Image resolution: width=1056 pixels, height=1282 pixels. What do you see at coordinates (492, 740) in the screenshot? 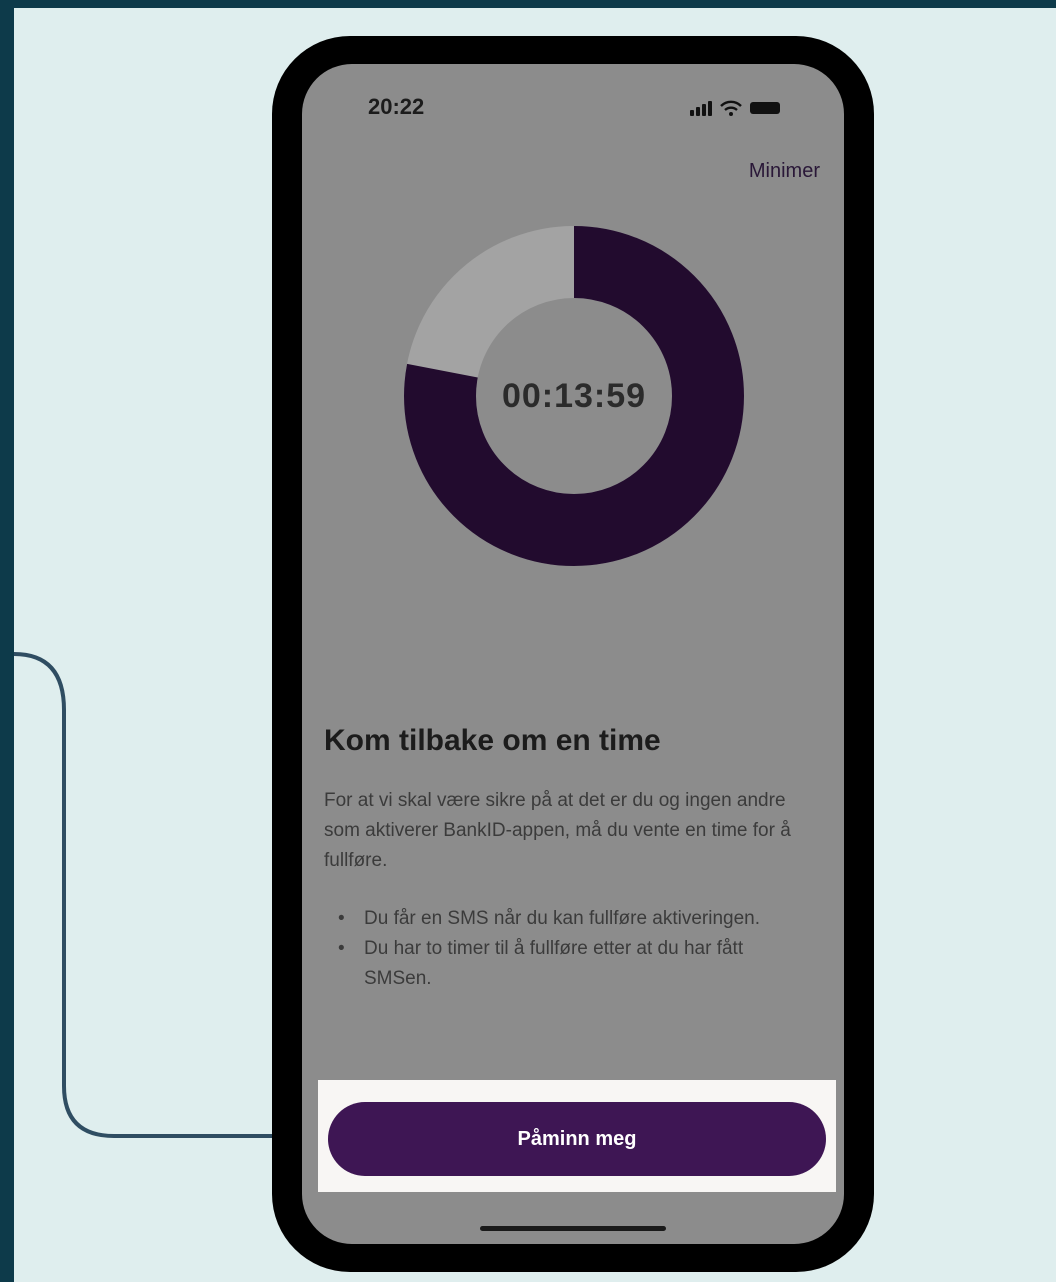
I see `page-title: Kom tilbake om en time` at bounding box center [492, 740].